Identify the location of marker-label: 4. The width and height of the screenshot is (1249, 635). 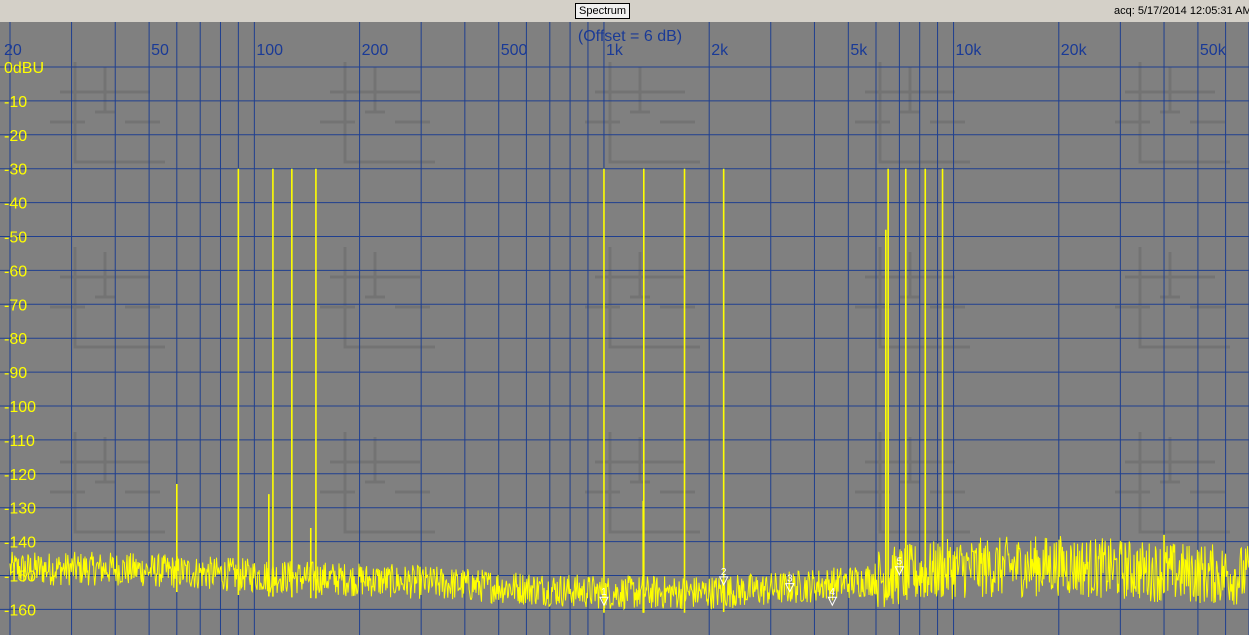
(833, 592).